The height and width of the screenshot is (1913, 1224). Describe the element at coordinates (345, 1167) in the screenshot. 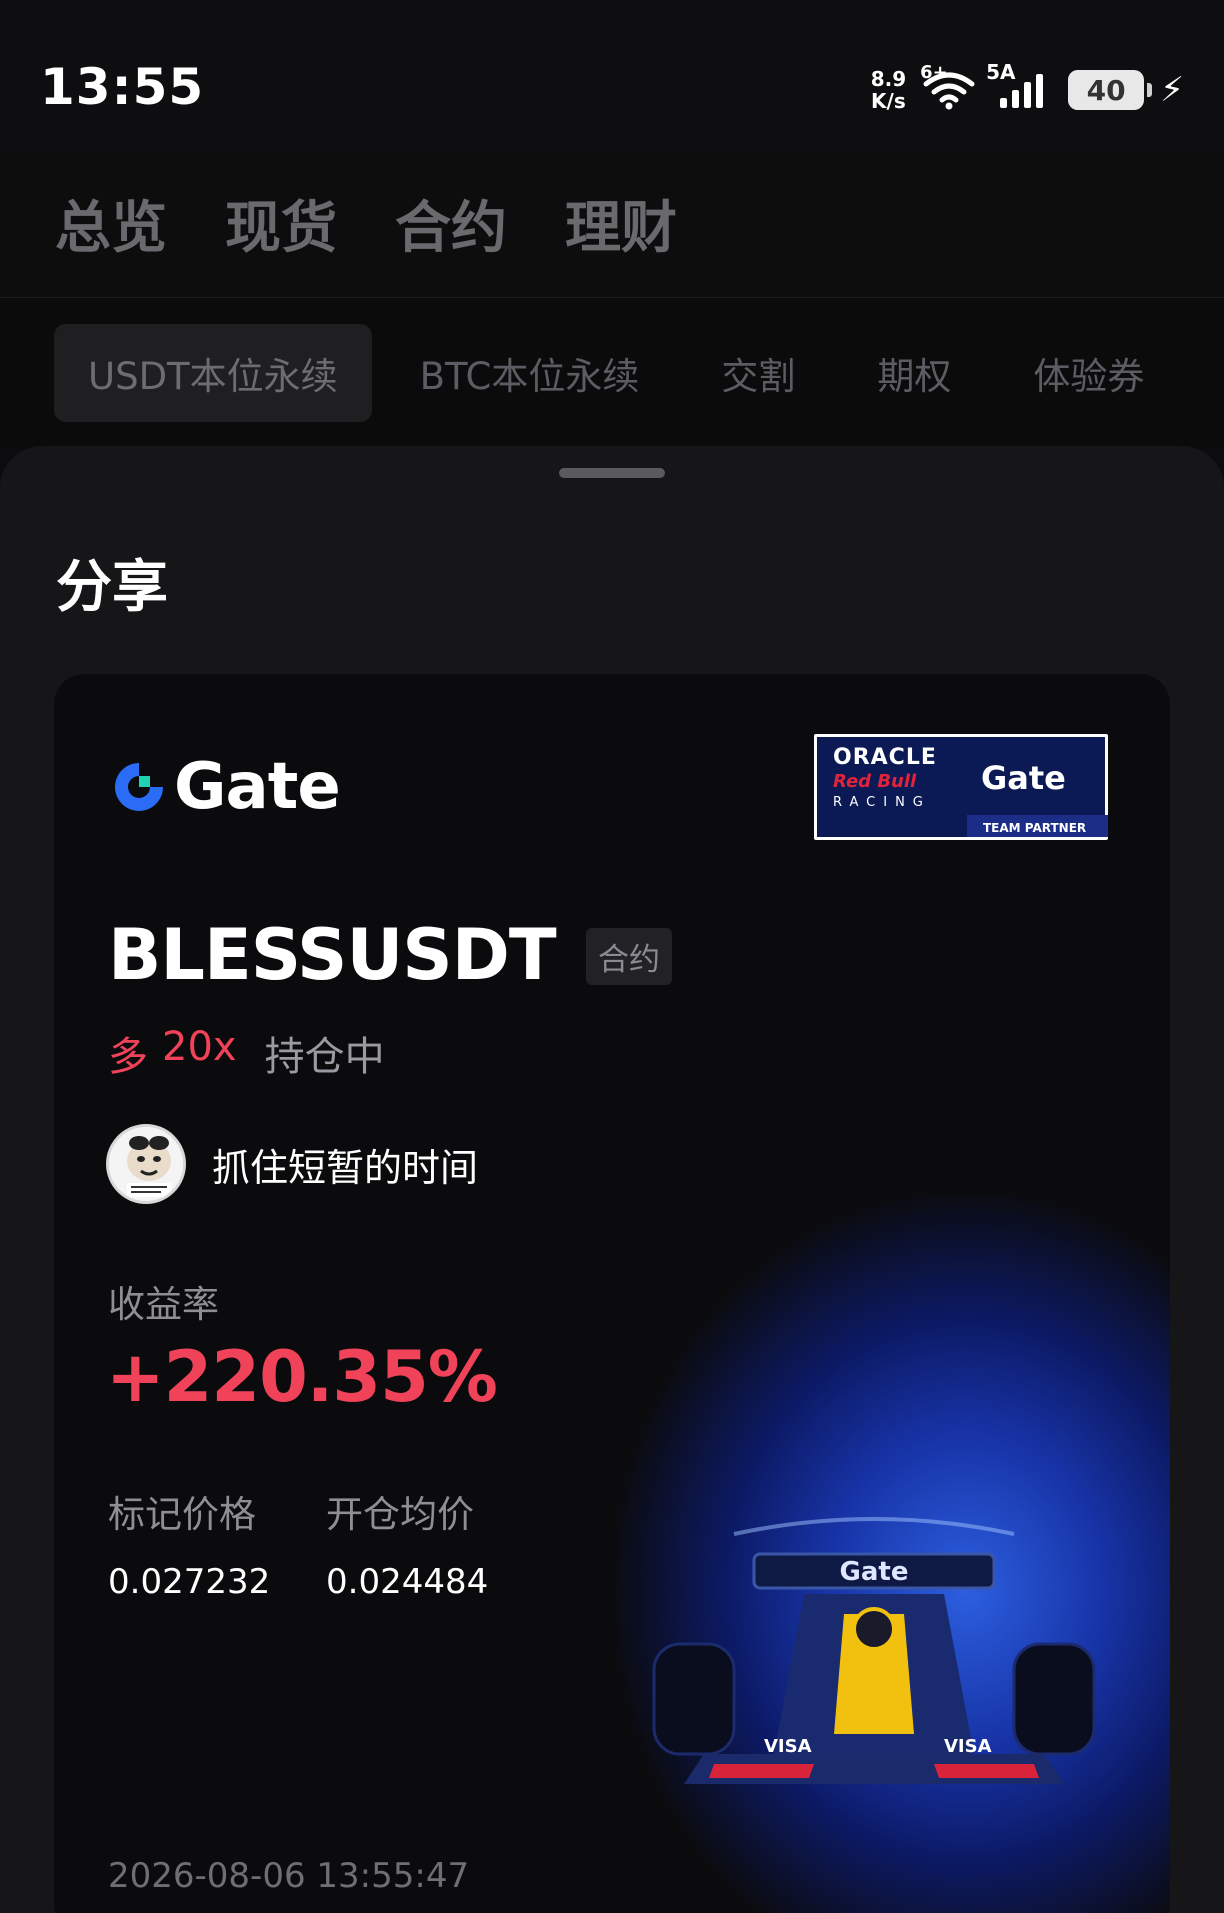

I see `user-name: 抓住短暂的时间` at that location.